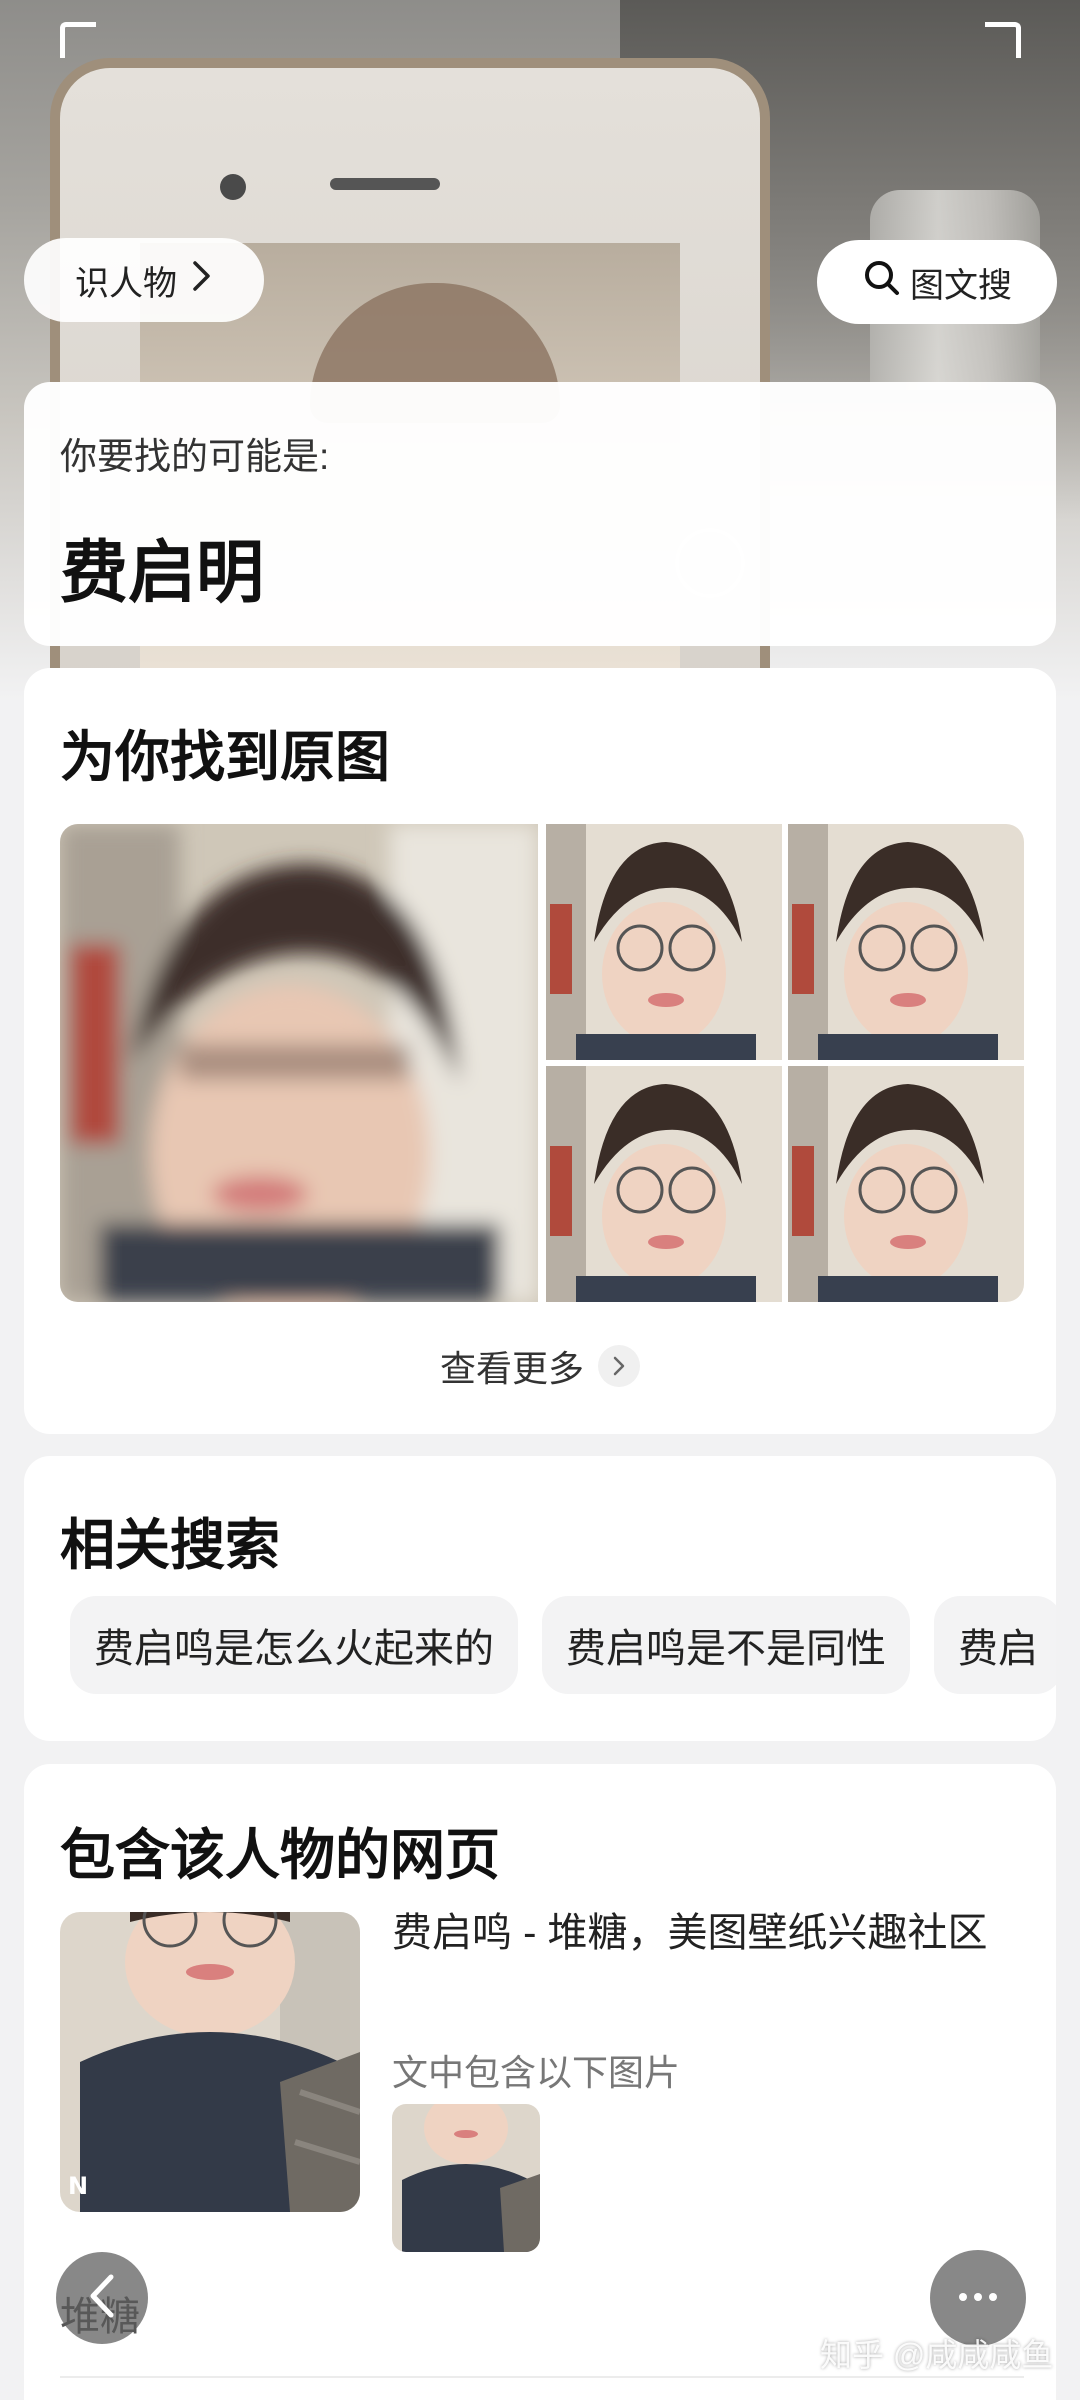 The height and width of the screenshot is (2400, 1080). What do you see at coordinates (385, 184) in the screenshot?
I see `phone-earpiece` at bounding box center [385, 184].